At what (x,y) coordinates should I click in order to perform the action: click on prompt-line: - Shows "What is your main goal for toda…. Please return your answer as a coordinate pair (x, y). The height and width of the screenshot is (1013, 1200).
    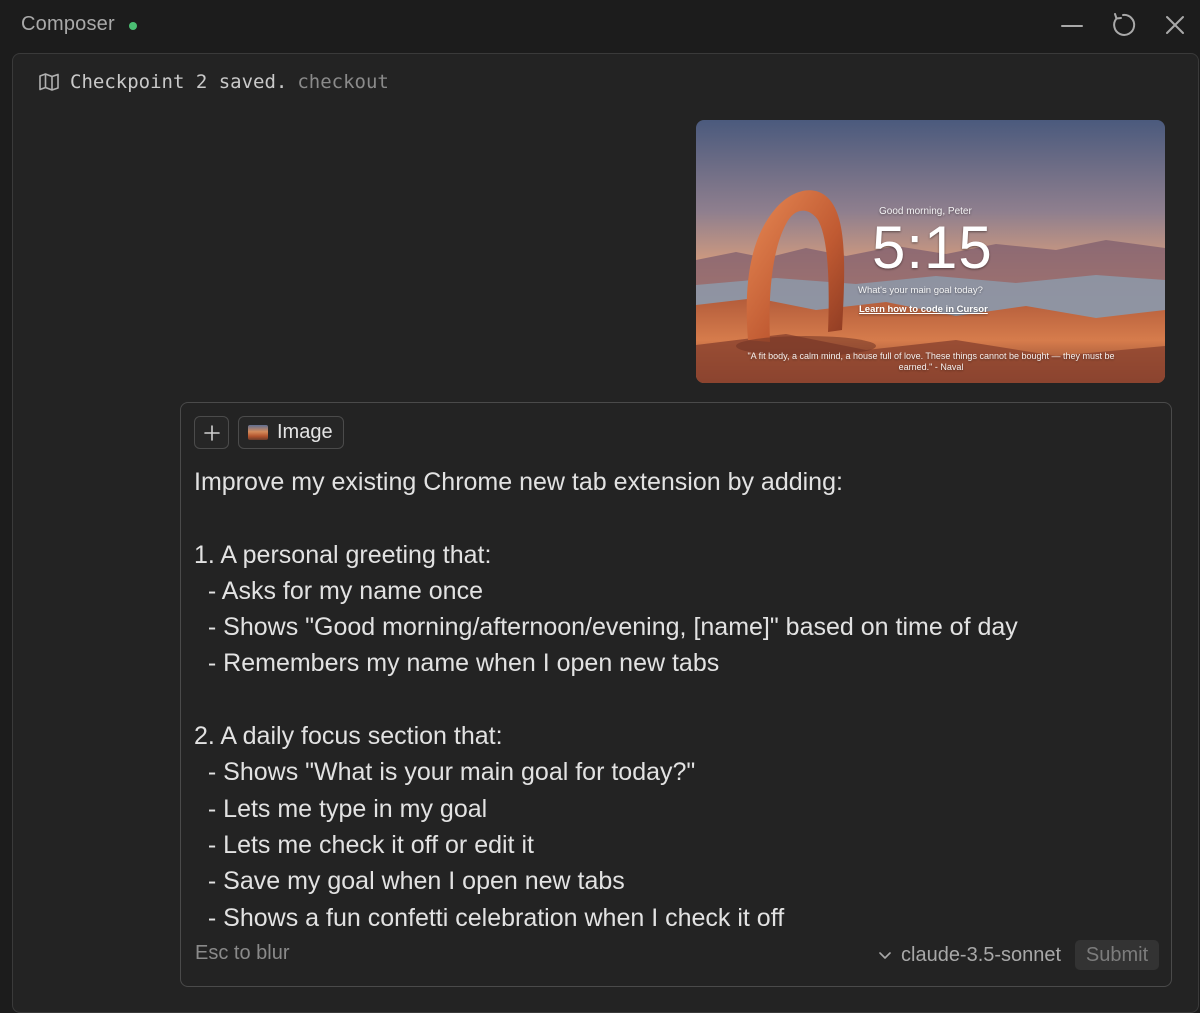
    Looking at the image, I should click on (445, 772).